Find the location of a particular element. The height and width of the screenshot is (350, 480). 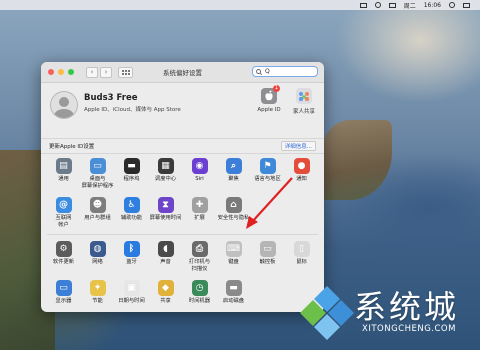

menubar-time: 16:06 is located at coordinates (432, 5).